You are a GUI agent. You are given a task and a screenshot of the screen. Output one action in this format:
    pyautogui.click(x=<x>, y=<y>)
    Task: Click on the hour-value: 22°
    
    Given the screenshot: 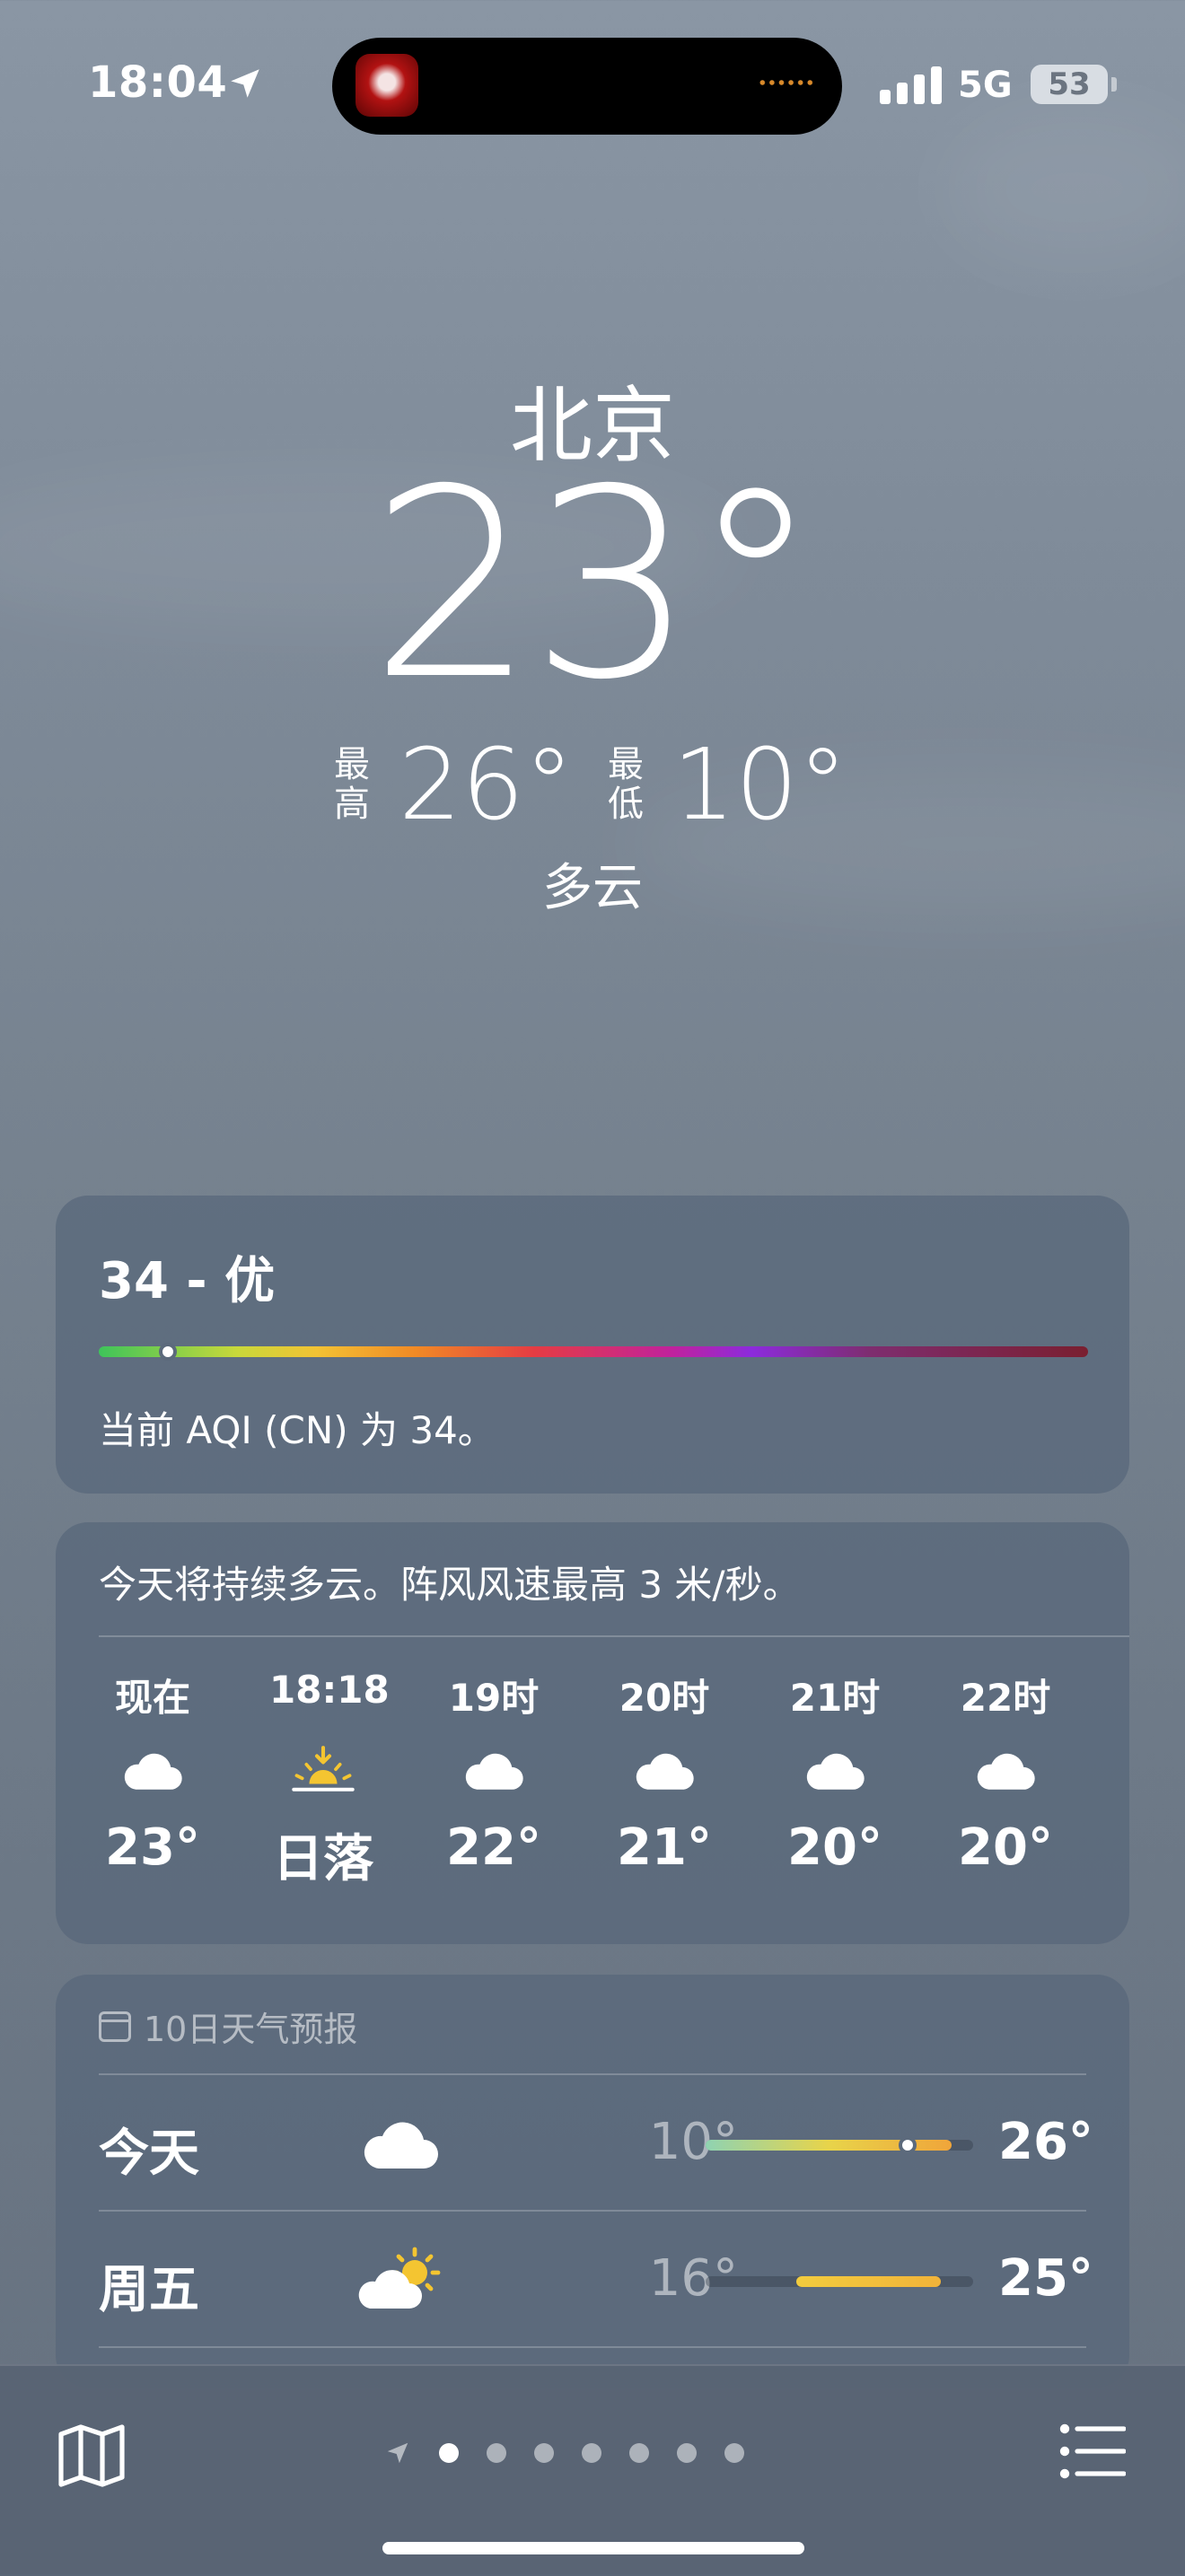 What is the action you would take?
    pyautogui.click(x=493, y=1847)
    